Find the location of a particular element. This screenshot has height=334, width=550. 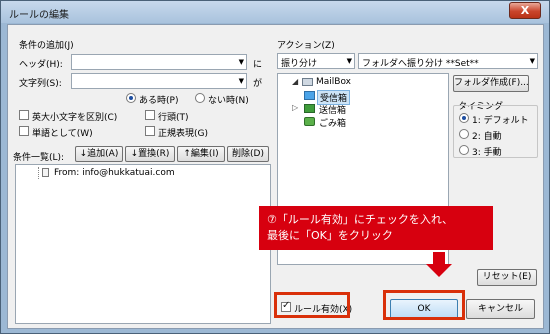

action-label: アクション(Z) is located at coordinates (306, 46).